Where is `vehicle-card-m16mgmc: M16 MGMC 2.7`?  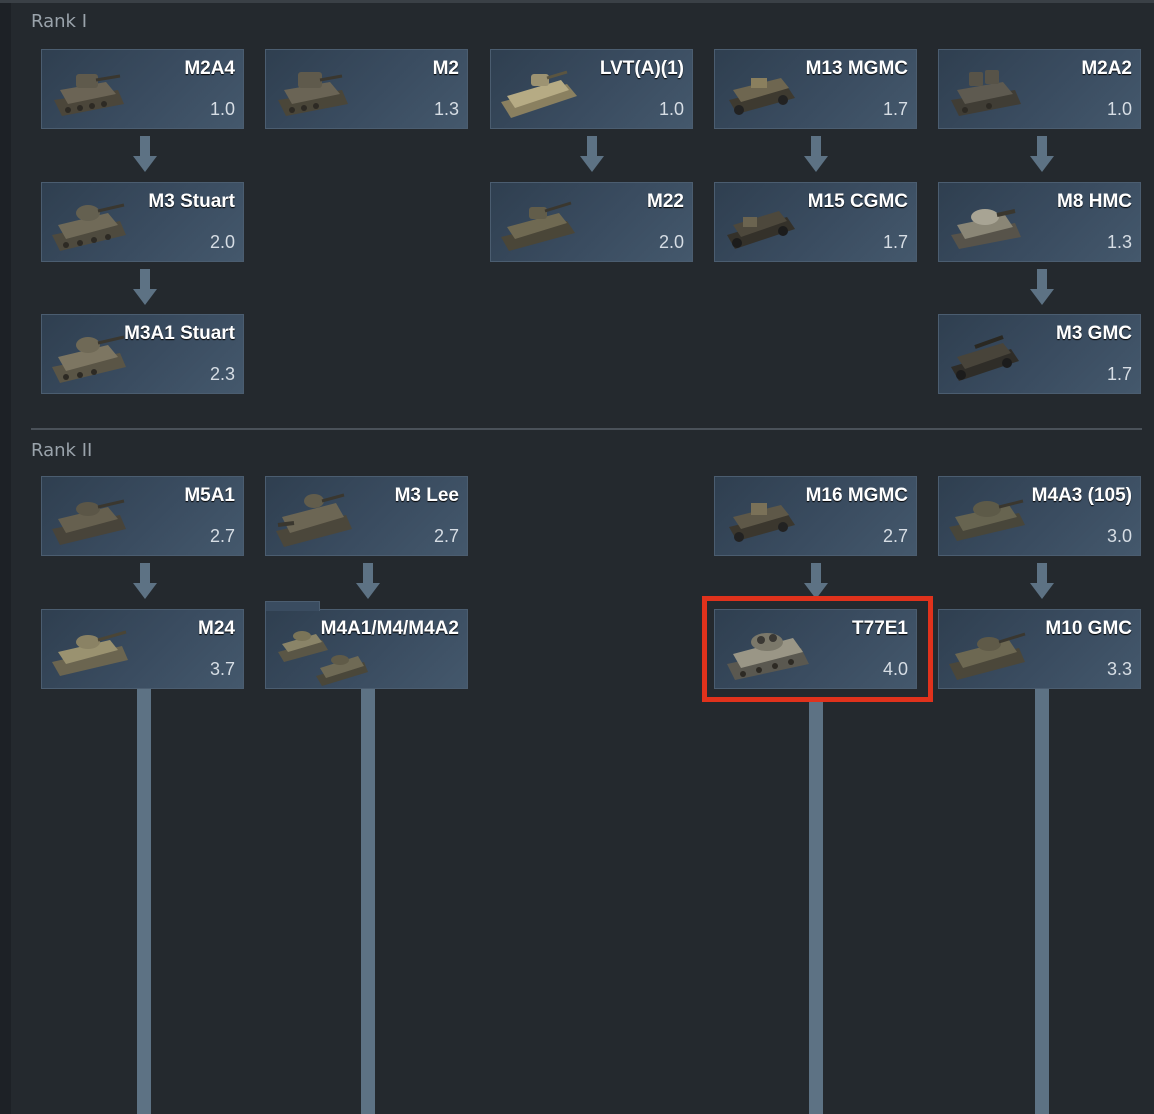
vehicle-card-m16mgmc: M16 MGMC 2.7 is located at coordinates (815, 516).